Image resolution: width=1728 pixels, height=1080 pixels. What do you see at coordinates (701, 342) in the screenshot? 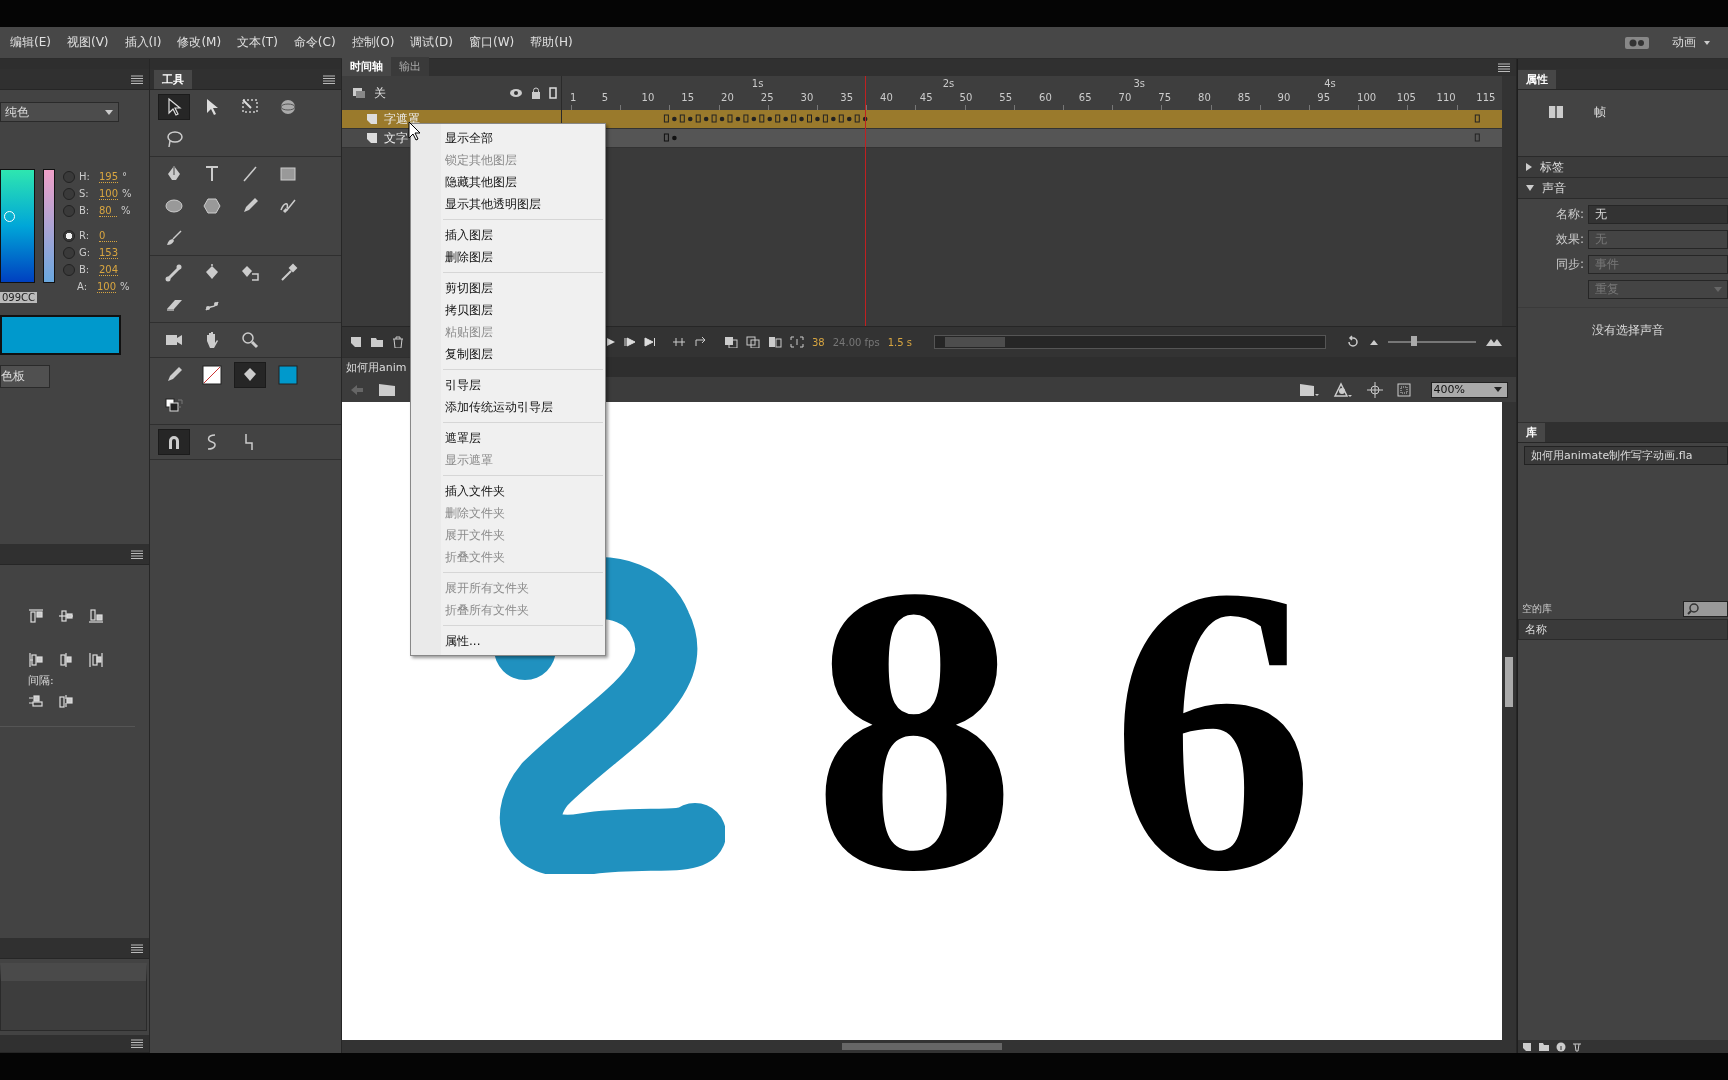
I see `return-arrow-icon` at bounding box center [701, 342].